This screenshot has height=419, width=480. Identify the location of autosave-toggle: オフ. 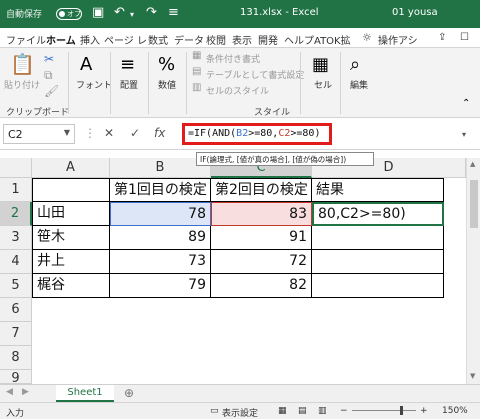
(69, 14).